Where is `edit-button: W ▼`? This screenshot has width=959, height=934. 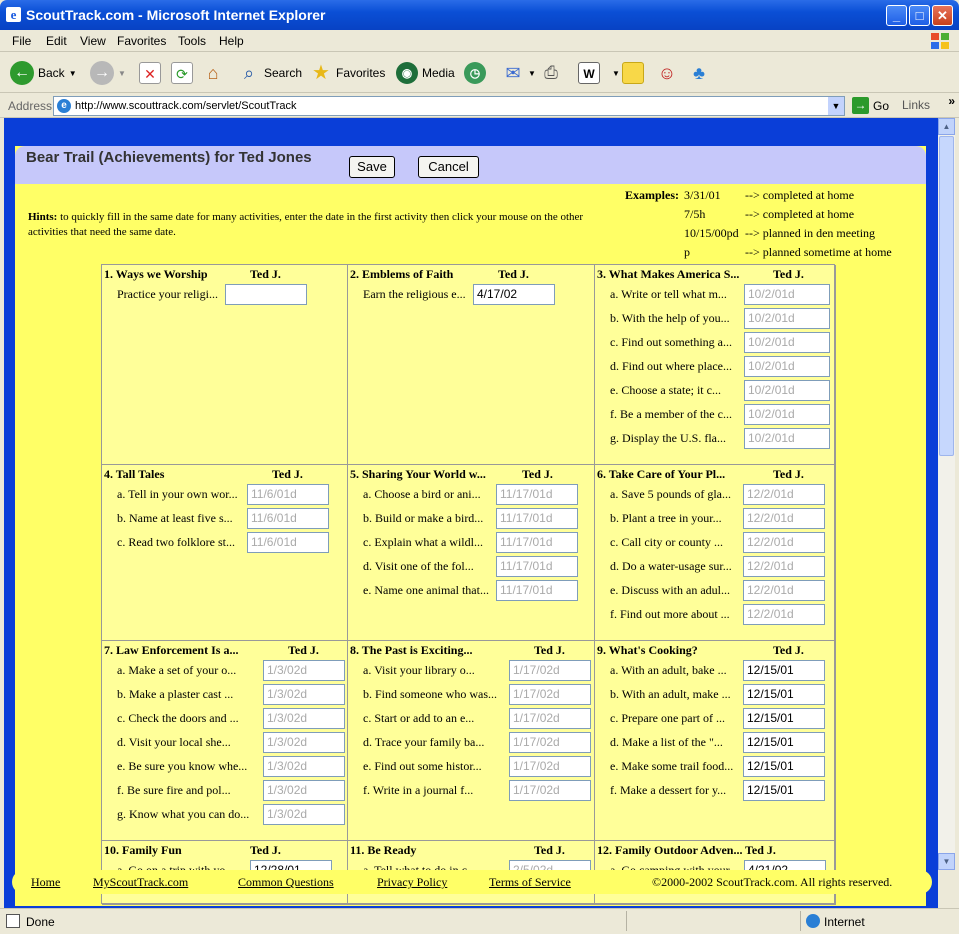
edit-button: W ▼ is located at coordinates (599, 73).